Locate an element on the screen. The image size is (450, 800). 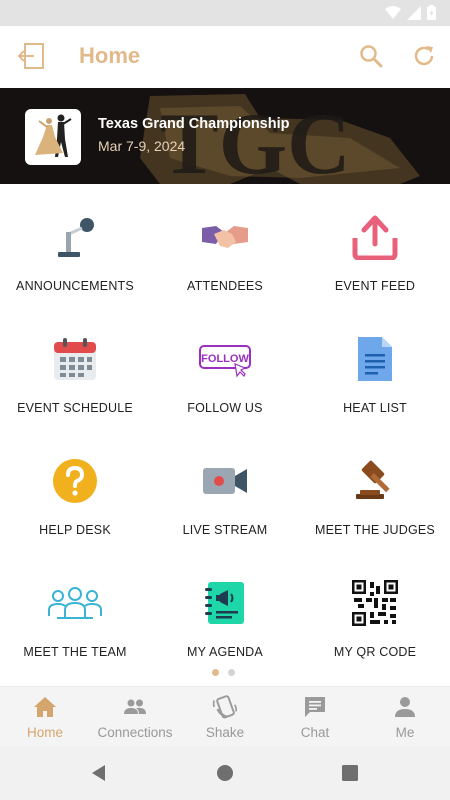
home-button-icon is located at coordinates (225, 773).